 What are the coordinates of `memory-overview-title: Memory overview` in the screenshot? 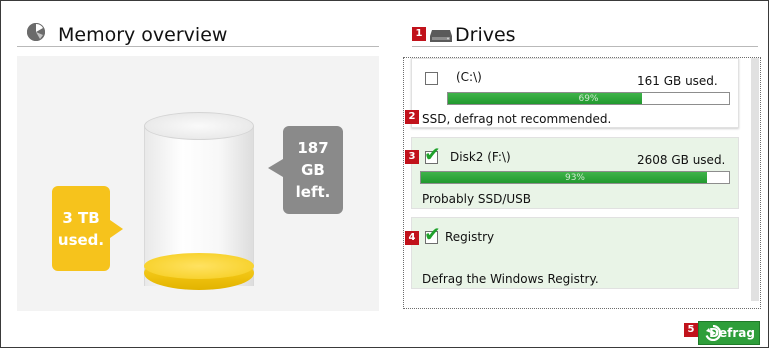 It's located at (143, 35).